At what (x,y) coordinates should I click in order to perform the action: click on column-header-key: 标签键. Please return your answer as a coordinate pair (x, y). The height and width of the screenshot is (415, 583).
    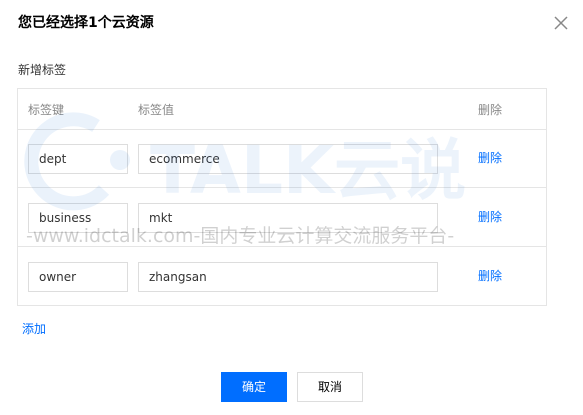
    Looking at the image, I should click on (46, 110).